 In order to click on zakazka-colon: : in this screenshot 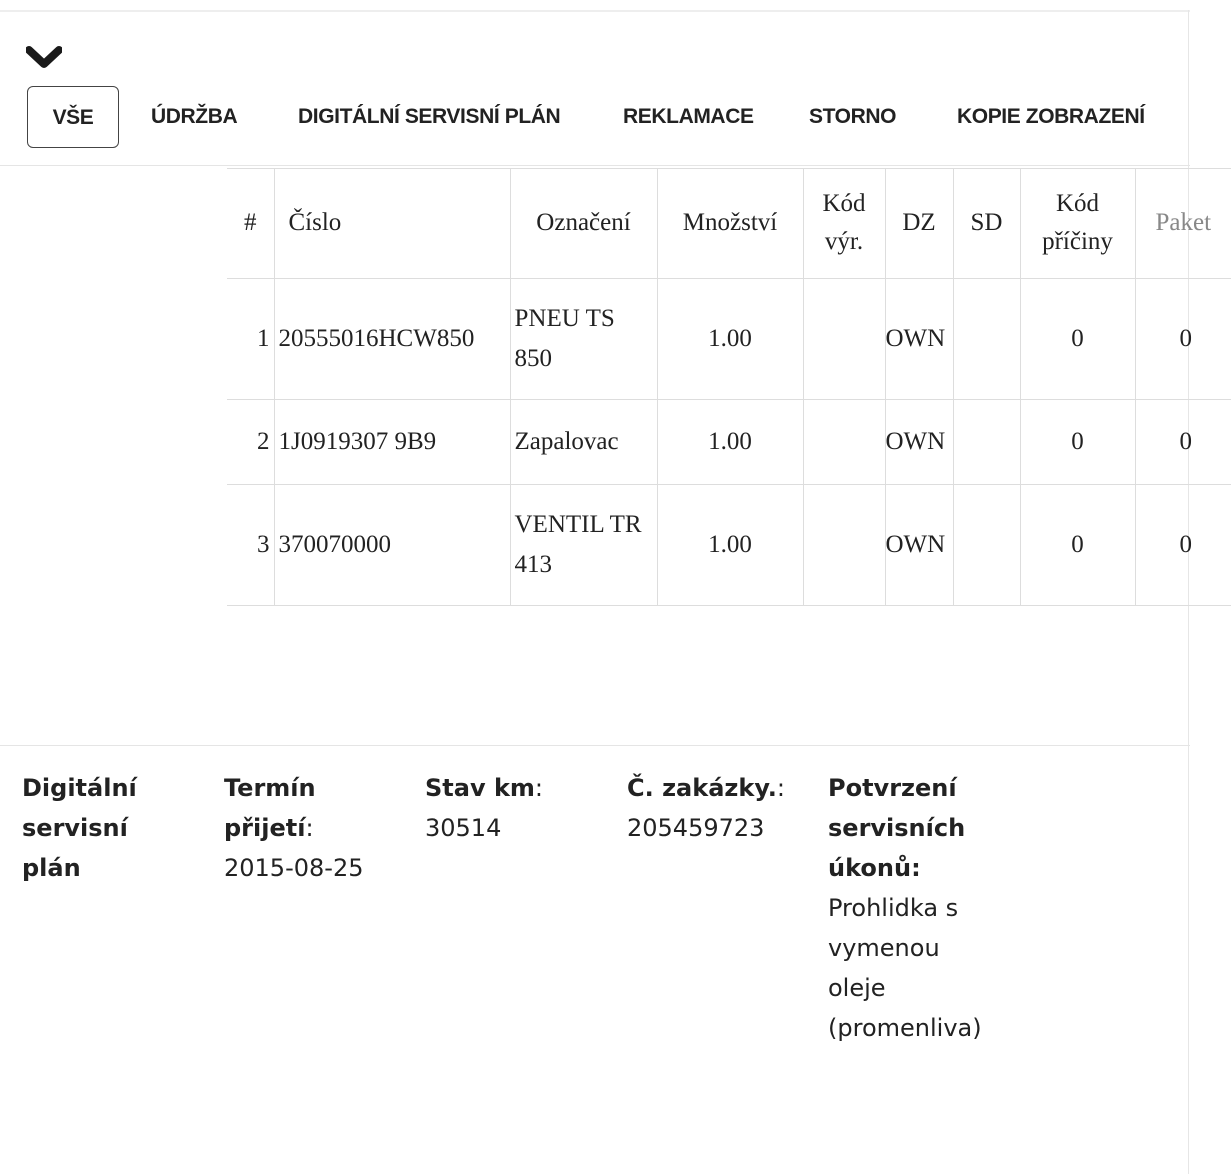, I will do `click(780, 788)`.